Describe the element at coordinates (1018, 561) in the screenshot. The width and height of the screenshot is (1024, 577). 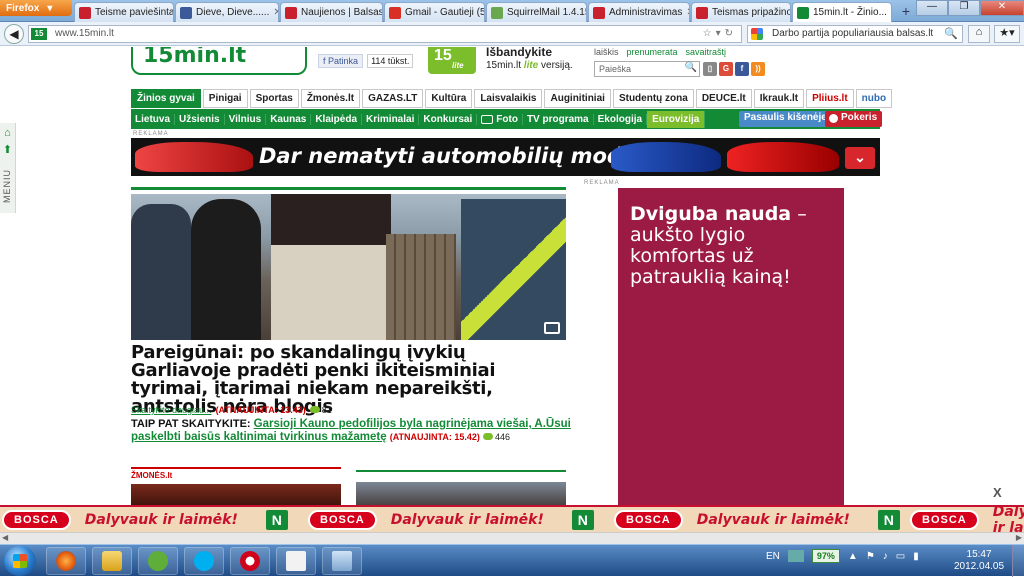
I see `show-desktop-button` at that location.